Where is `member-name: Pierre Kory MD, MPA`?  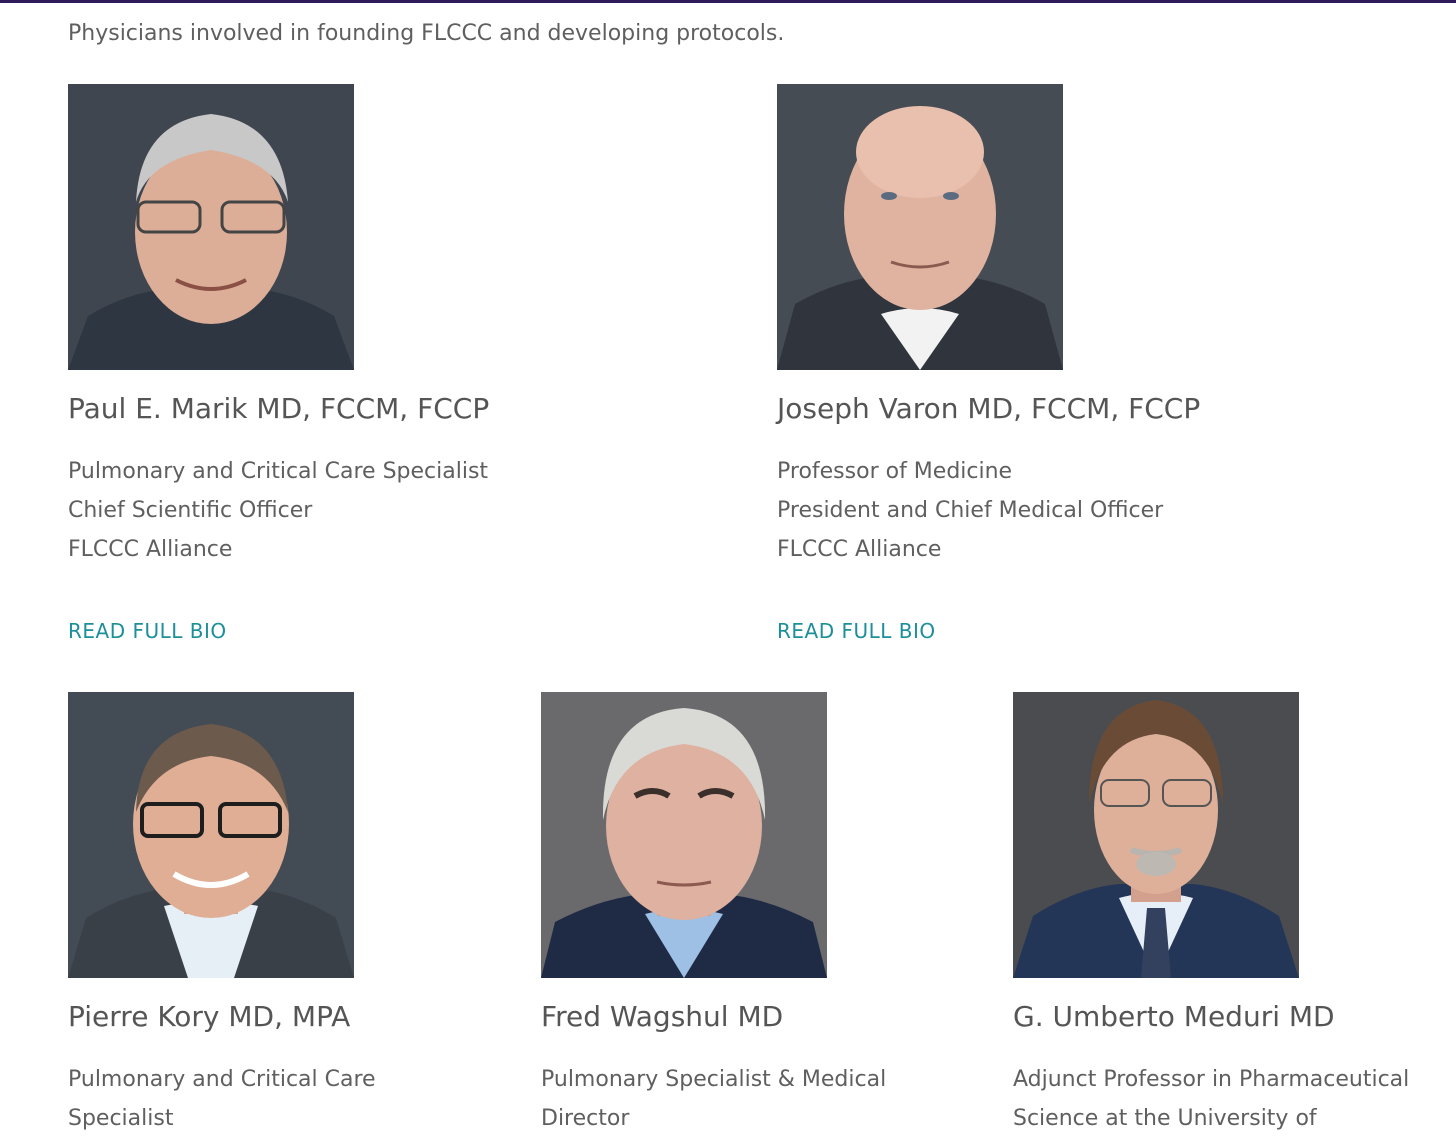 member-name: Pierre Kory MD, MPA is located at coordinates (209, 1016).